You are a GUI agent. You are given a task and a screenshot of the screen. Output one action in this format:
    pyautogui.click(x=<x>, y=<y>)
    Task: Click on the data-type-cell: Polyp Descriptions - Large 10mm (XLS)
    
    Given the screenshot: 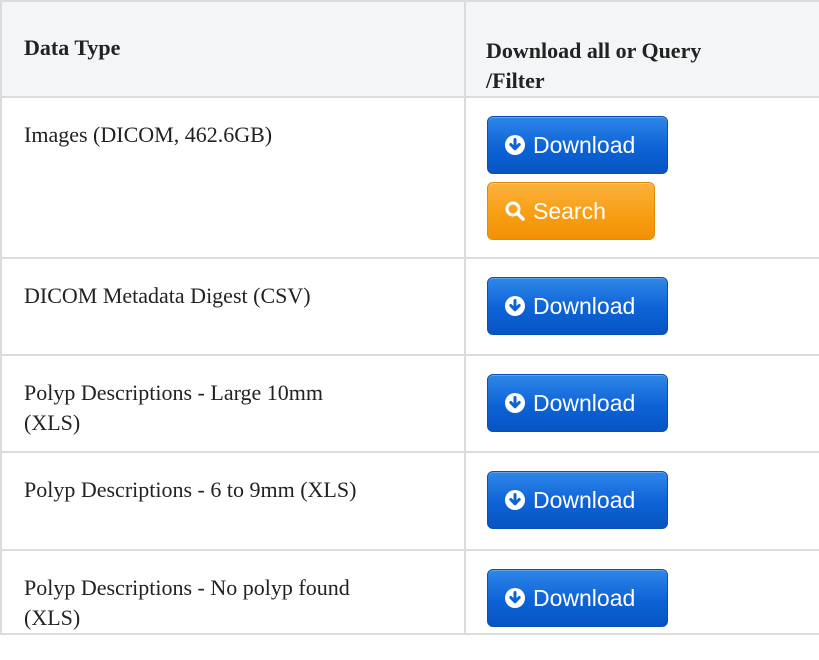 What is the action you would take?
    pyautogui.click(x=233, y=403)
    